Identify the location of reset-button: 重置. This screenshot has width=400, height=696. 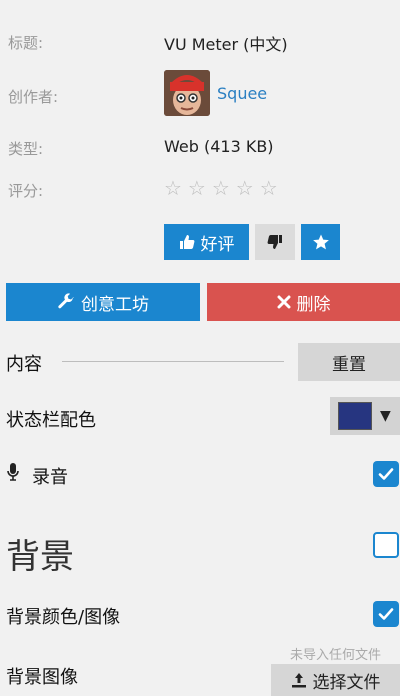
(349, 362).